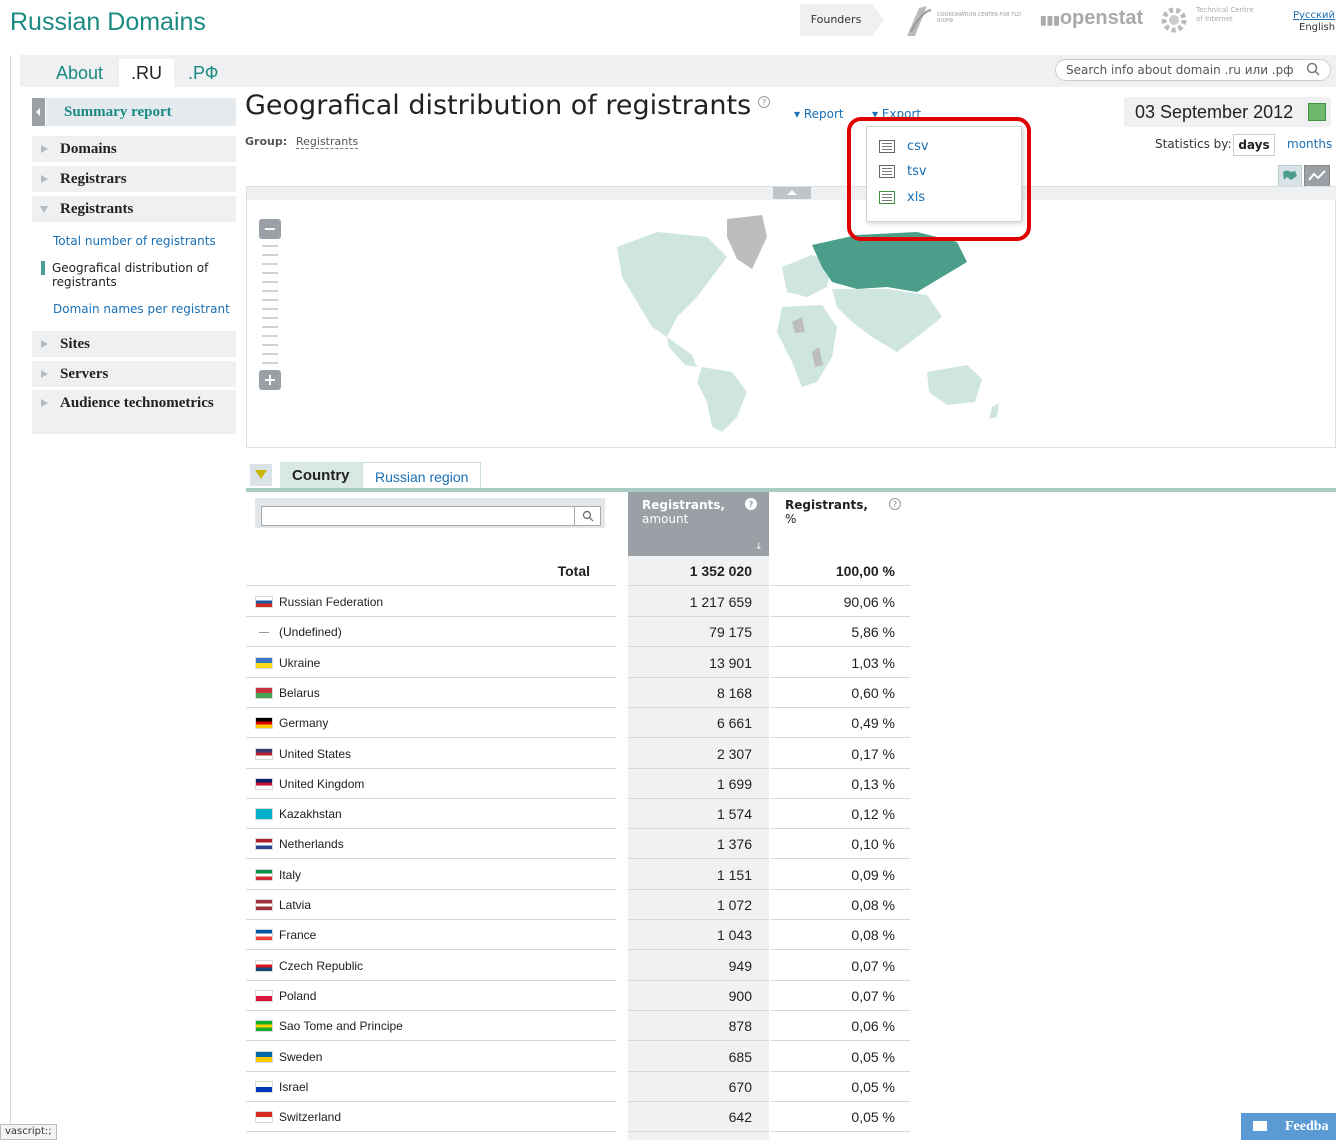 This screenshot has width=1336, height=1140. I want to click on sidebar-collapse-button, so click(38, 112).